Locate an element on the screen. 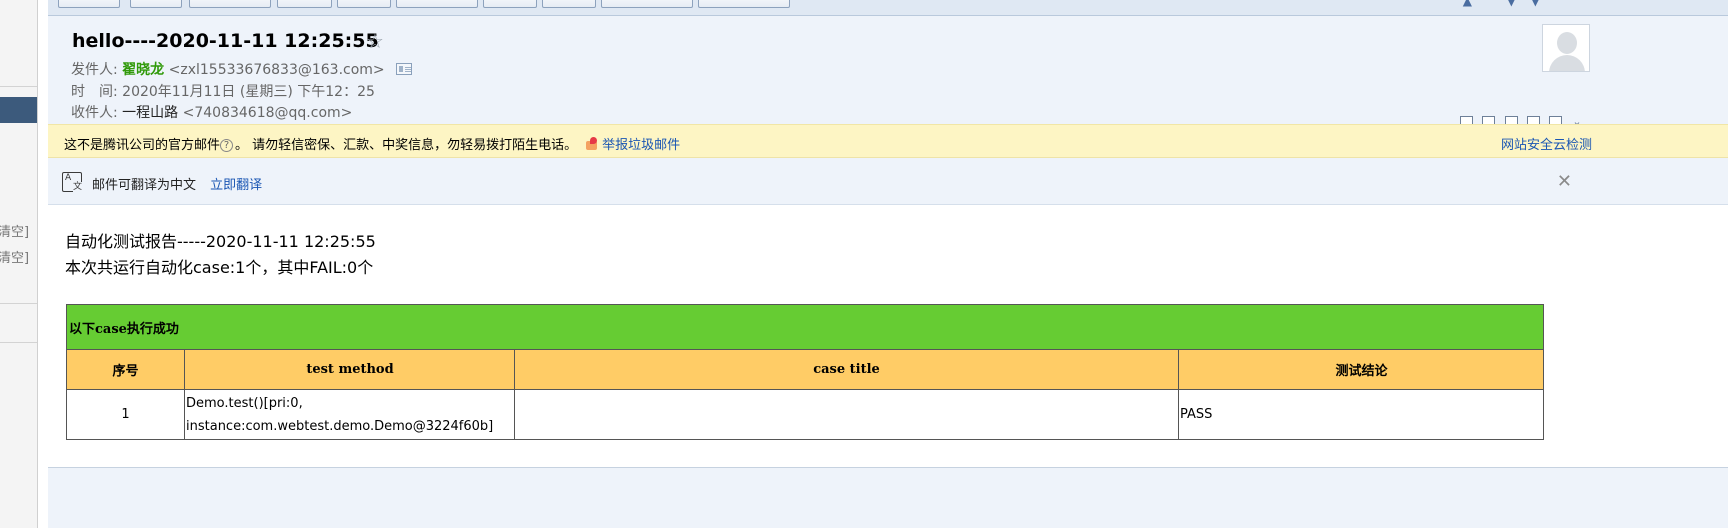 The image size is (1728, 528). move-to-dropdown is located at coordinates (744, 4).